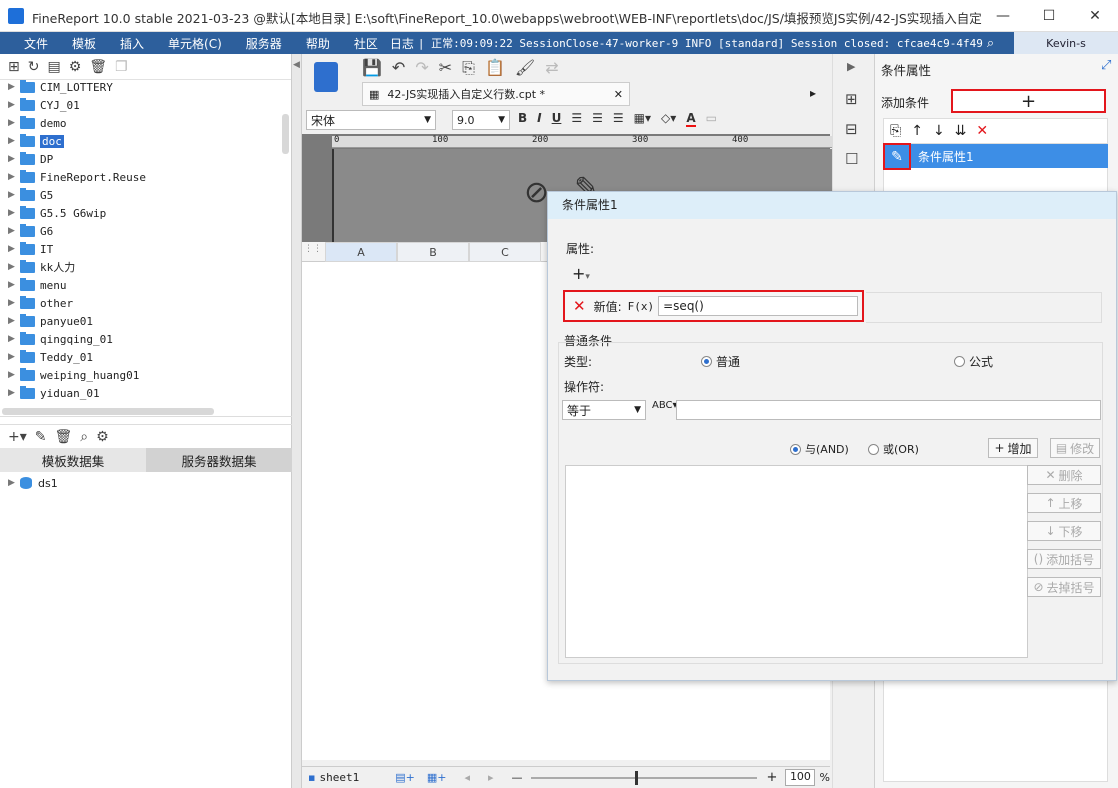 Image resolution: width=1118 pixels, height=788 pixels. Describe the element at coordinates (720, 361) in the screenshot. I see `type-normal-radio: 普通` at that location.